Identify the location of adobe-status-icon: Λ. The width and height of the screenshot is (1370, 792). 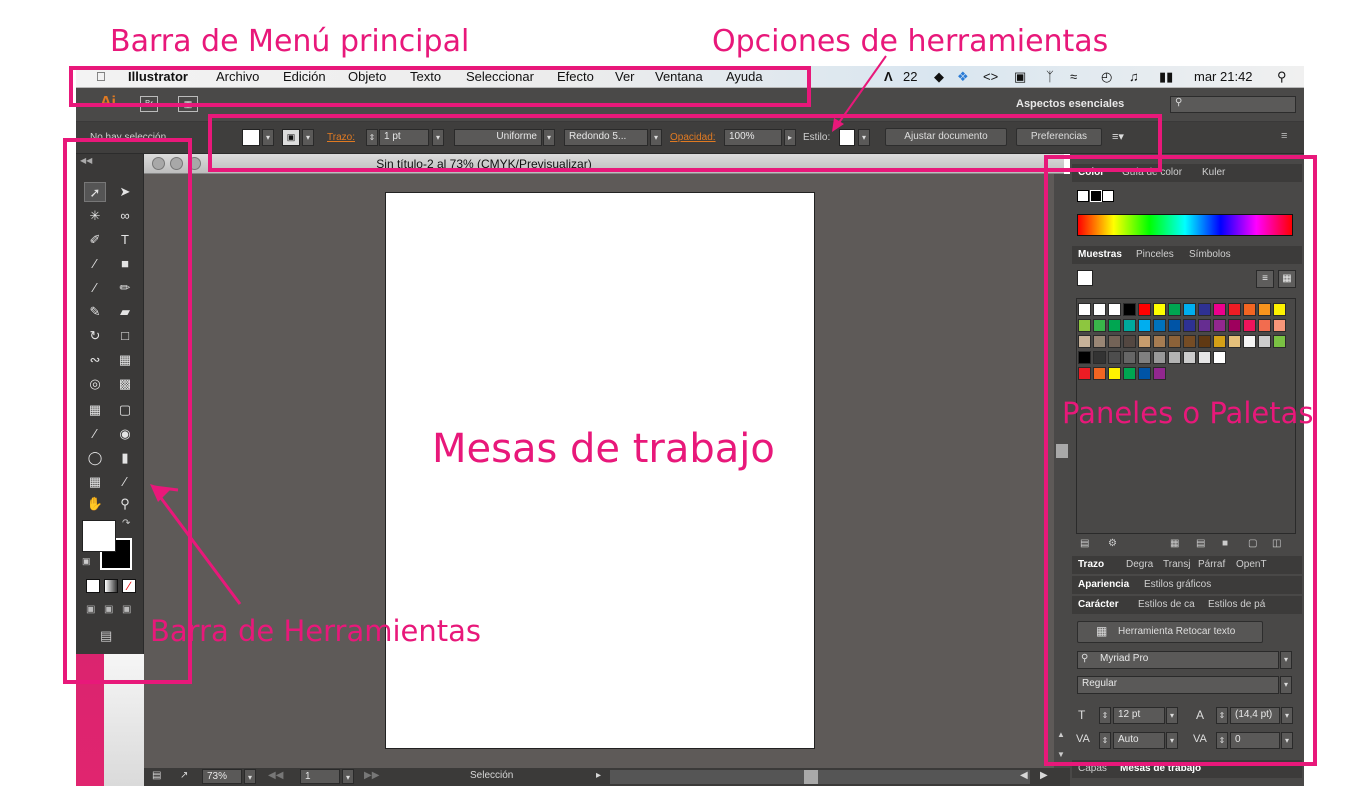
(888, 76).